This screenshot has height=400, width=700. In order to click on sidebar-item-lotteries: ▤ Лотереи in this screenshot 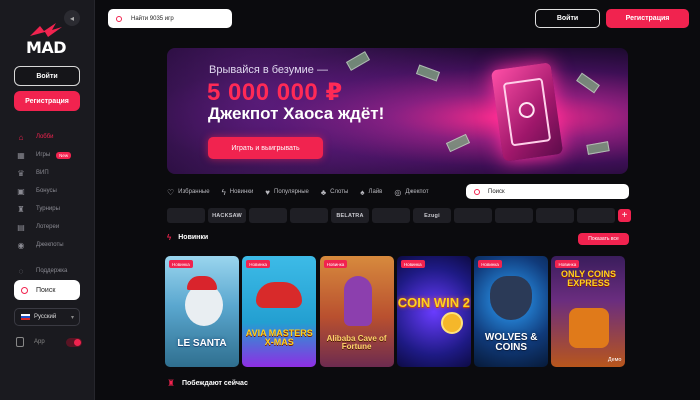, I will do `click(53, 227)`.